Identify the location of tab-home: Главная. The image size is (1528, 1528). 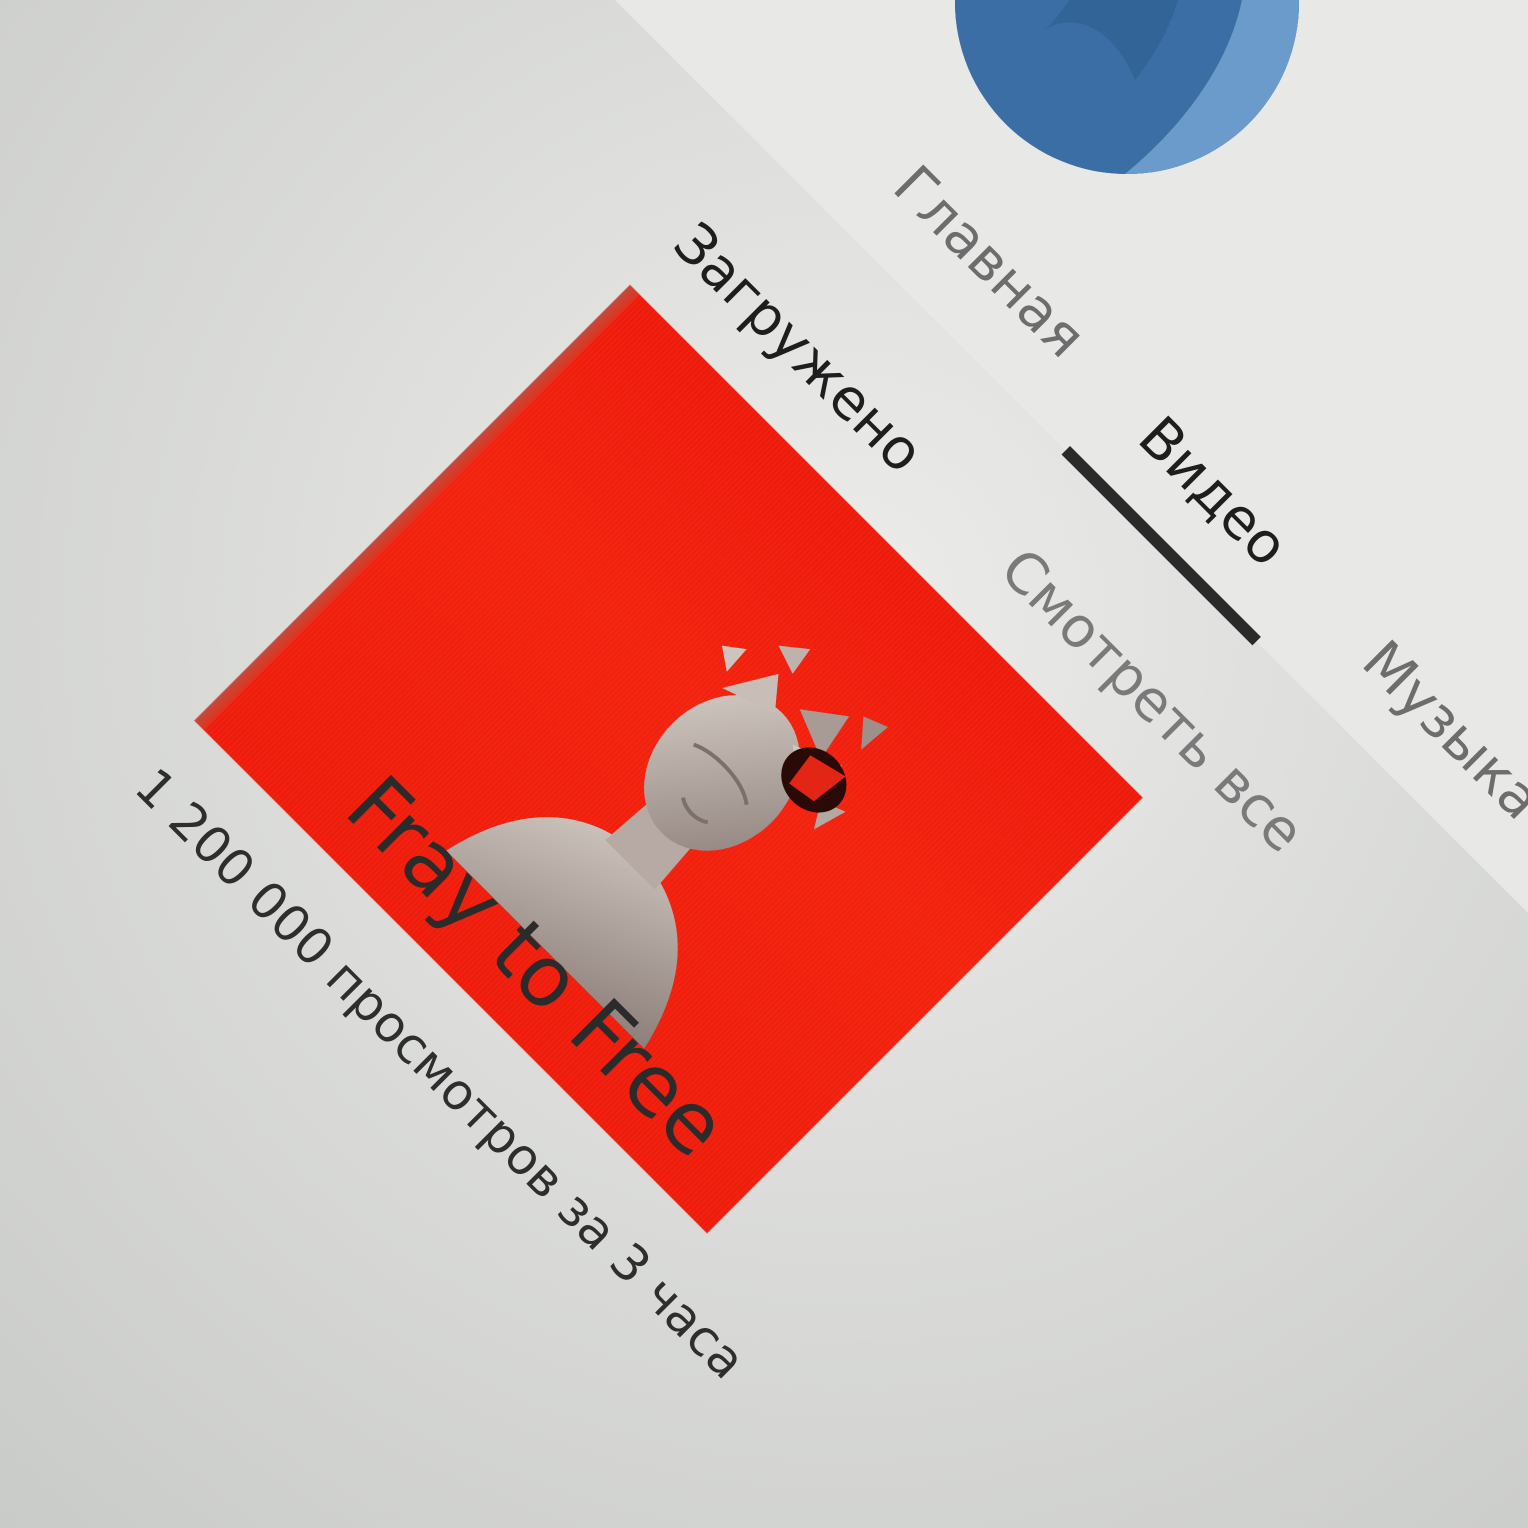
(989, 261).